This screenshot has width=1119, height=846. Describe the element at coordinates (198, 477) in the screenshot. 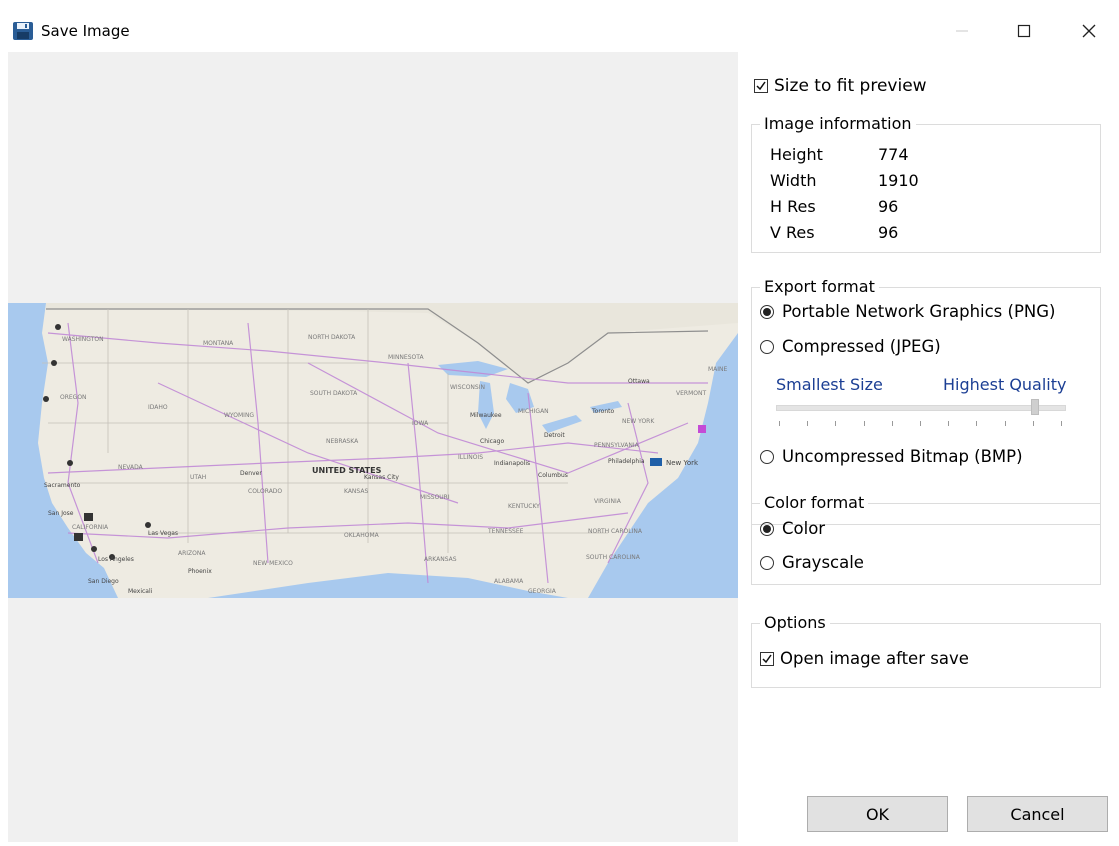

I see `svg-text: UTAH` at that location.